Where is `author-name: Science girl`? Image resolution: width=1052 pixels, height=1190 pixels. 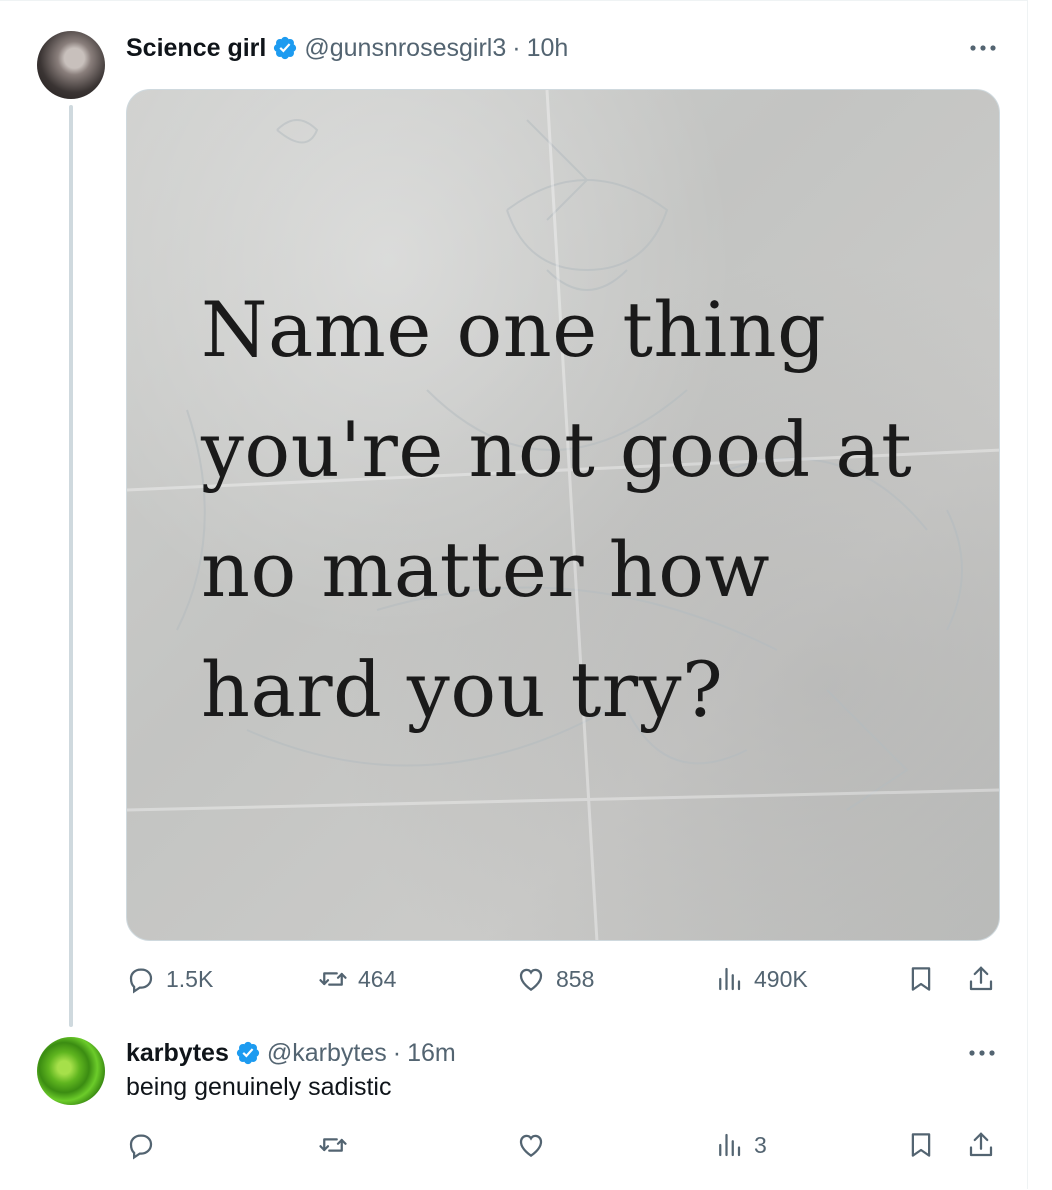 author-name: Science girl is located at coordinates (196, 48).